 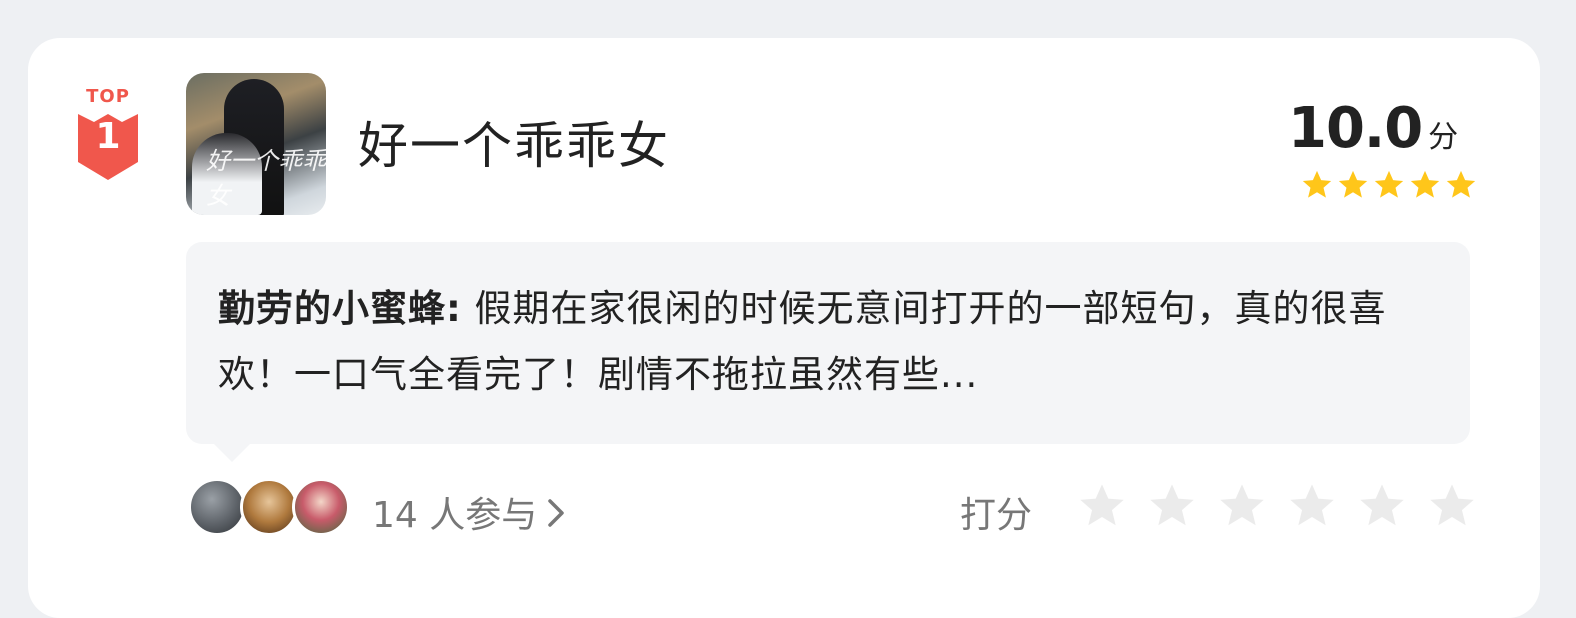 I want to click on comment-bubble-tail, so click(x=232, y=453).